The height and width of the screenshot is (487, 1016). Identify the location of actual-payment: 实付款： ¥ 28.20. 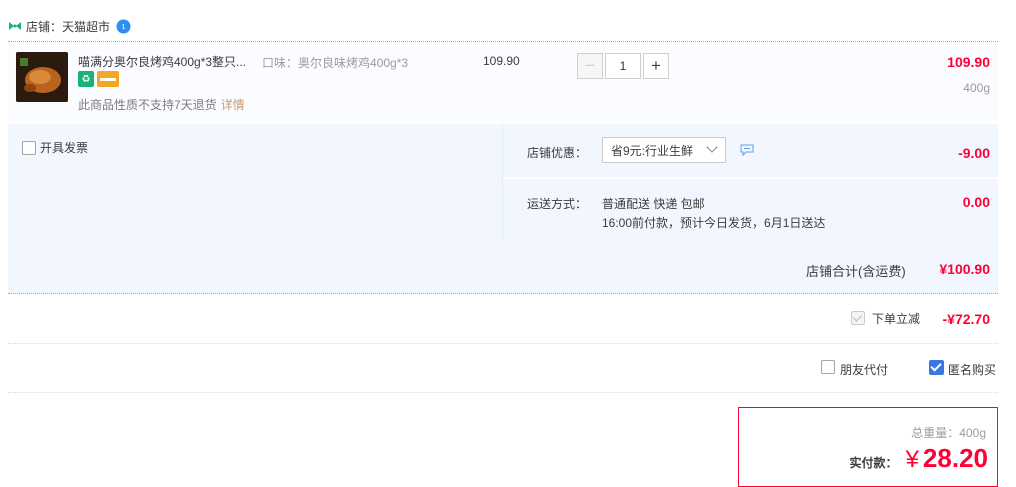
(919, 458).